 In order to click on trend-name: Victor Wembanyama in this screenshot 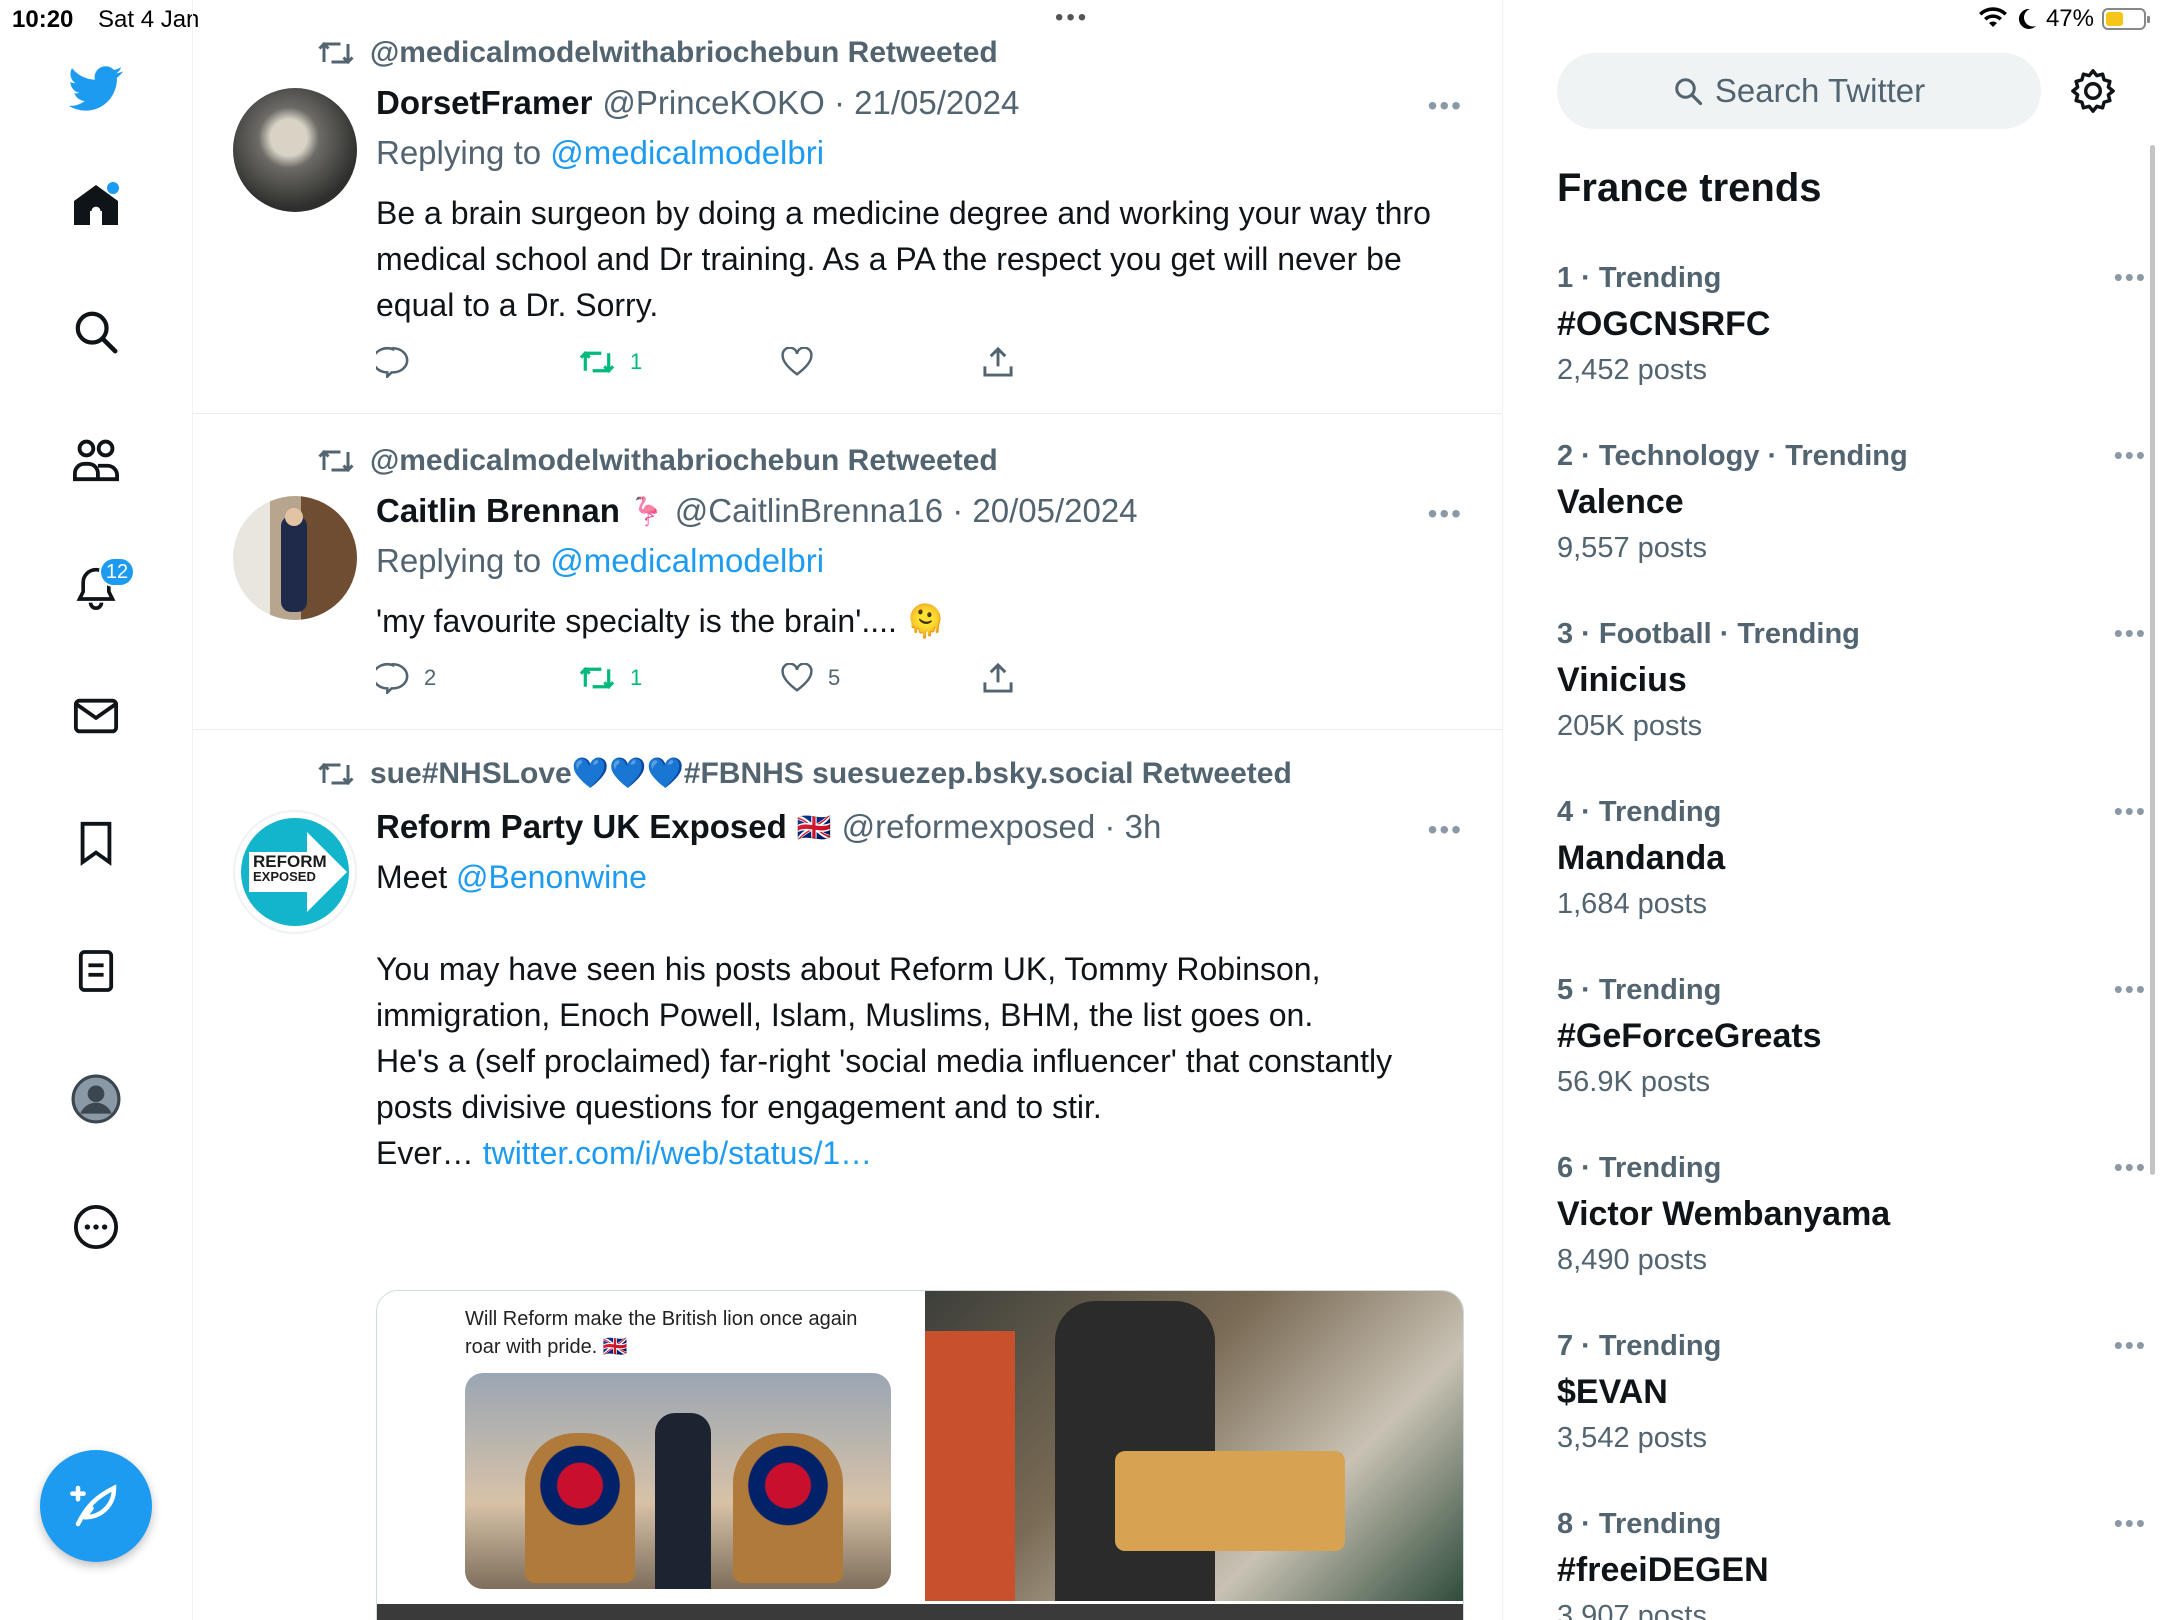, I will do `click(1837, 1214)`.